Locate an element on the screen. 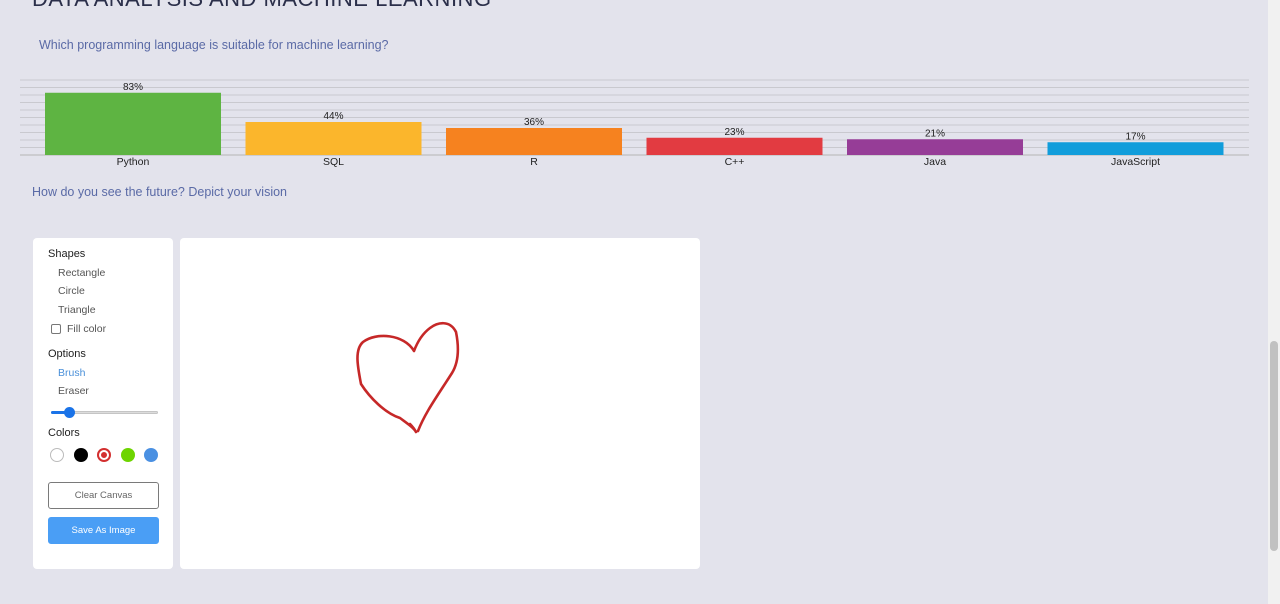 This screenshot has height=604, width=1280. category-label: Python is located at coordinates (133, 162).